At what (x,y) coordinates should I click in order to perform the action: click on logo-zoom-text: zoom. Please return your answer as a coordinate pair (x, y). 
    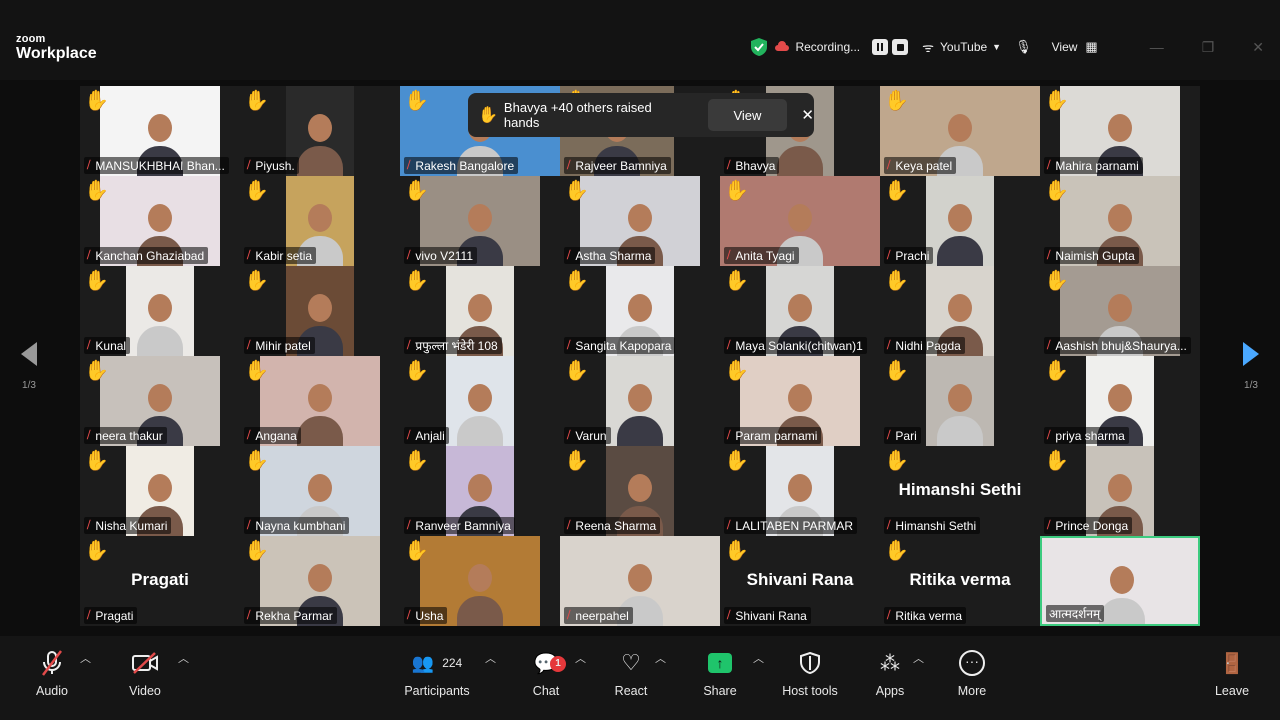
    Looking at the image, I should click on (31, 39).